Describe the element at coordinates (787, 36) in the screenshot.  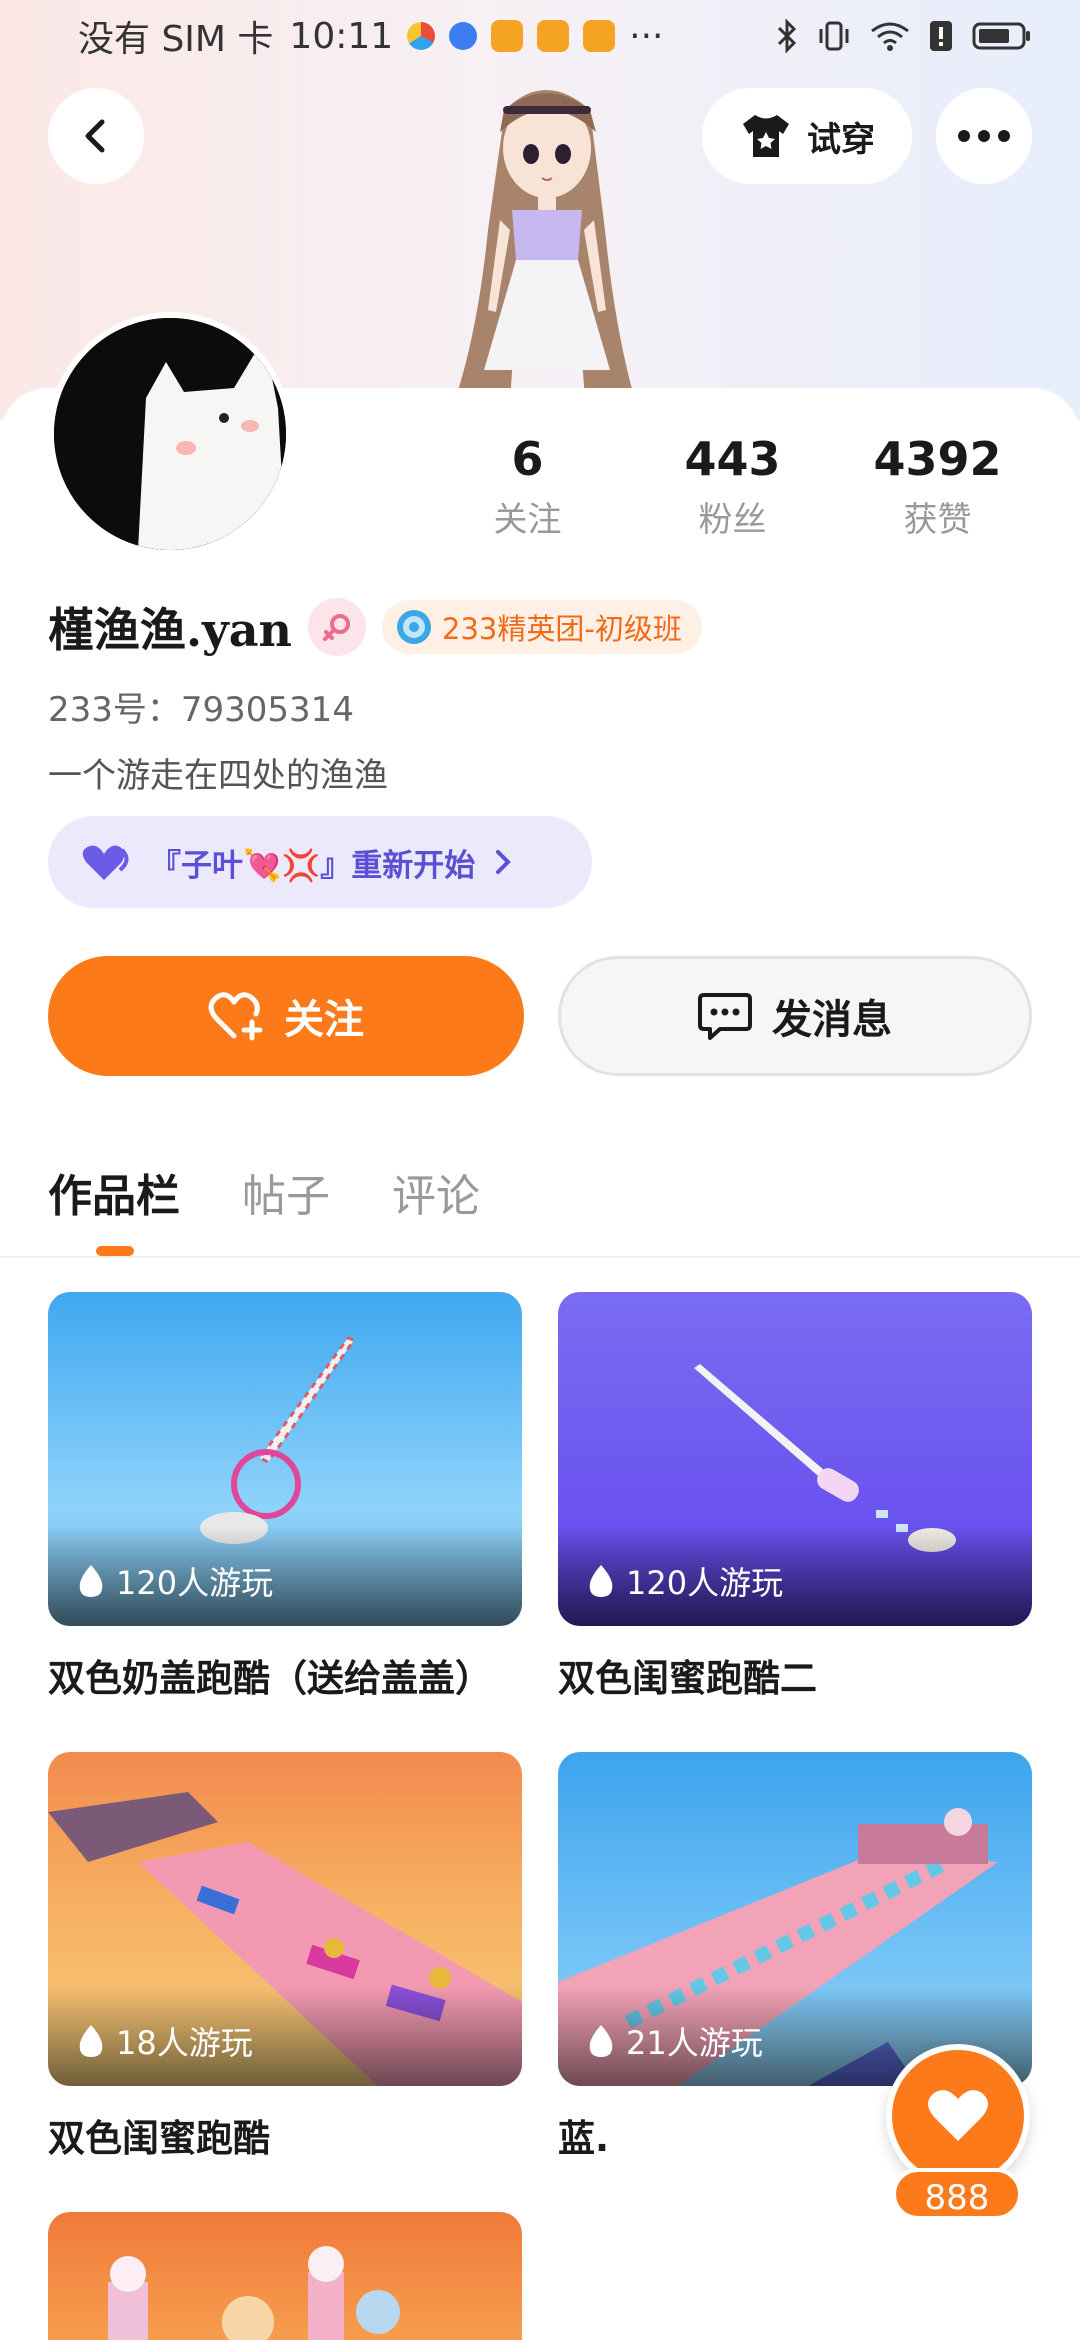
I see `bluetooth-icon` at that location.